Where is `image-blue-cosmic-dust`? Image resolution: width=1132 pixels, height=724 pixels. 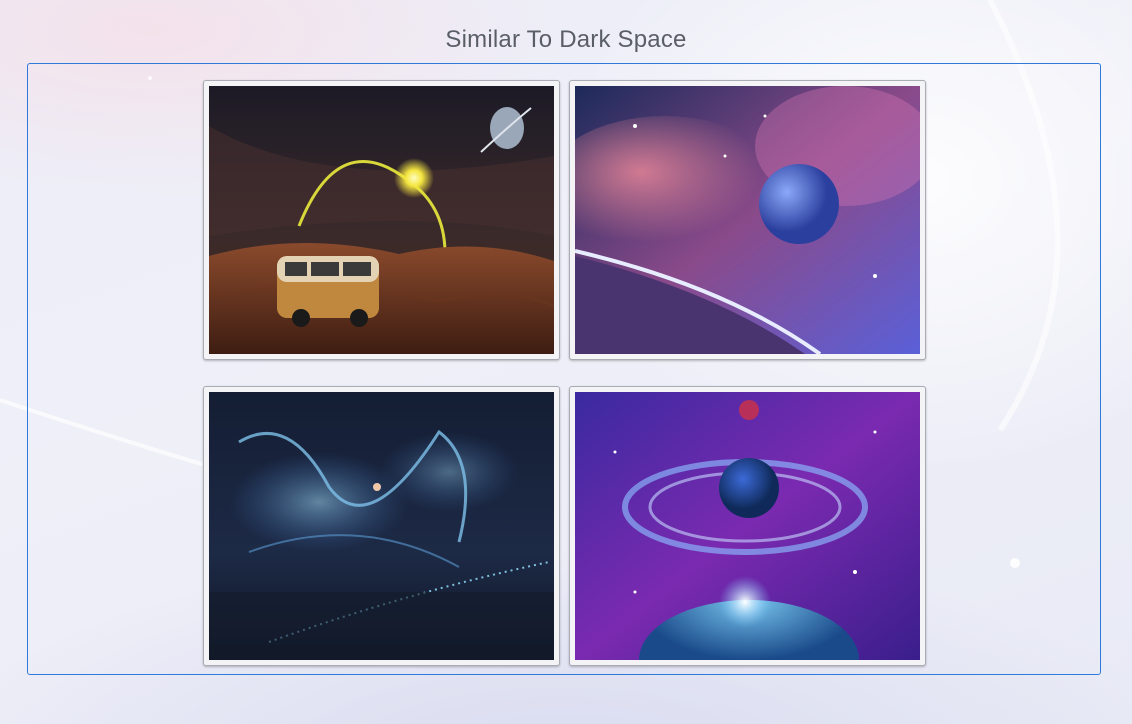
image-blue-cosmic-dust is located at coordinates (381, 526).